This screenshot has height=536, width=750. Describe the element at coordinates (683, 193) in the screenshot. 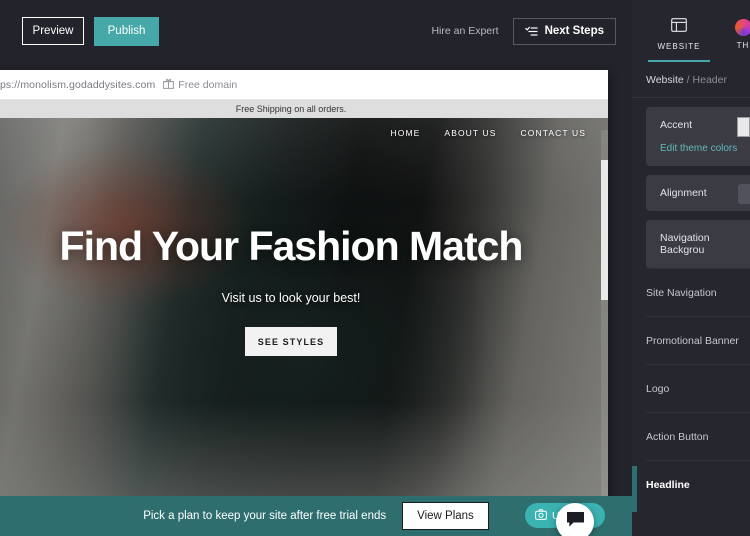

I see `alignment-label: Alignment` at that location.